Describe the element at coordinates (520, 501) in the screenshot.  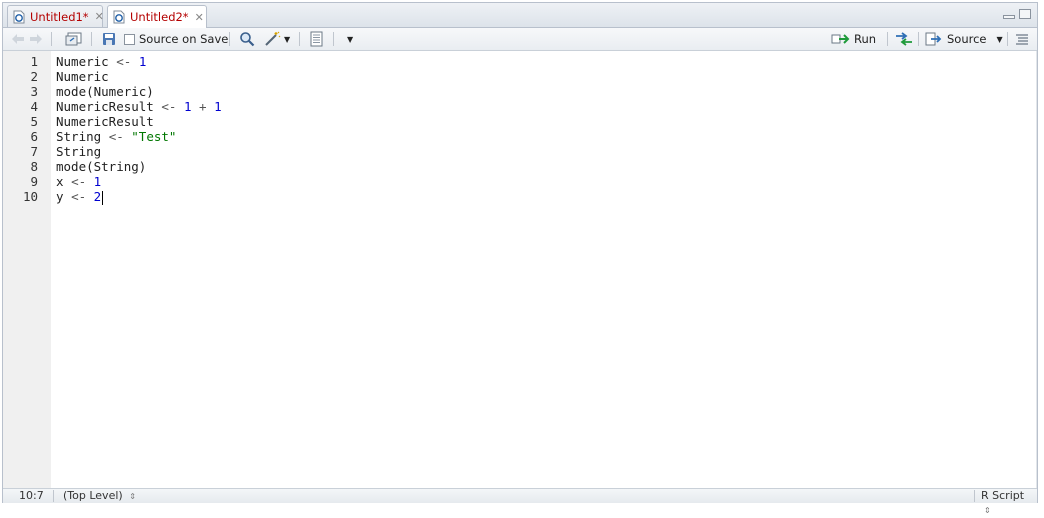
I see `status-bar: 10:7 (Top Level) ⇕ R Script ⇕` at that location.